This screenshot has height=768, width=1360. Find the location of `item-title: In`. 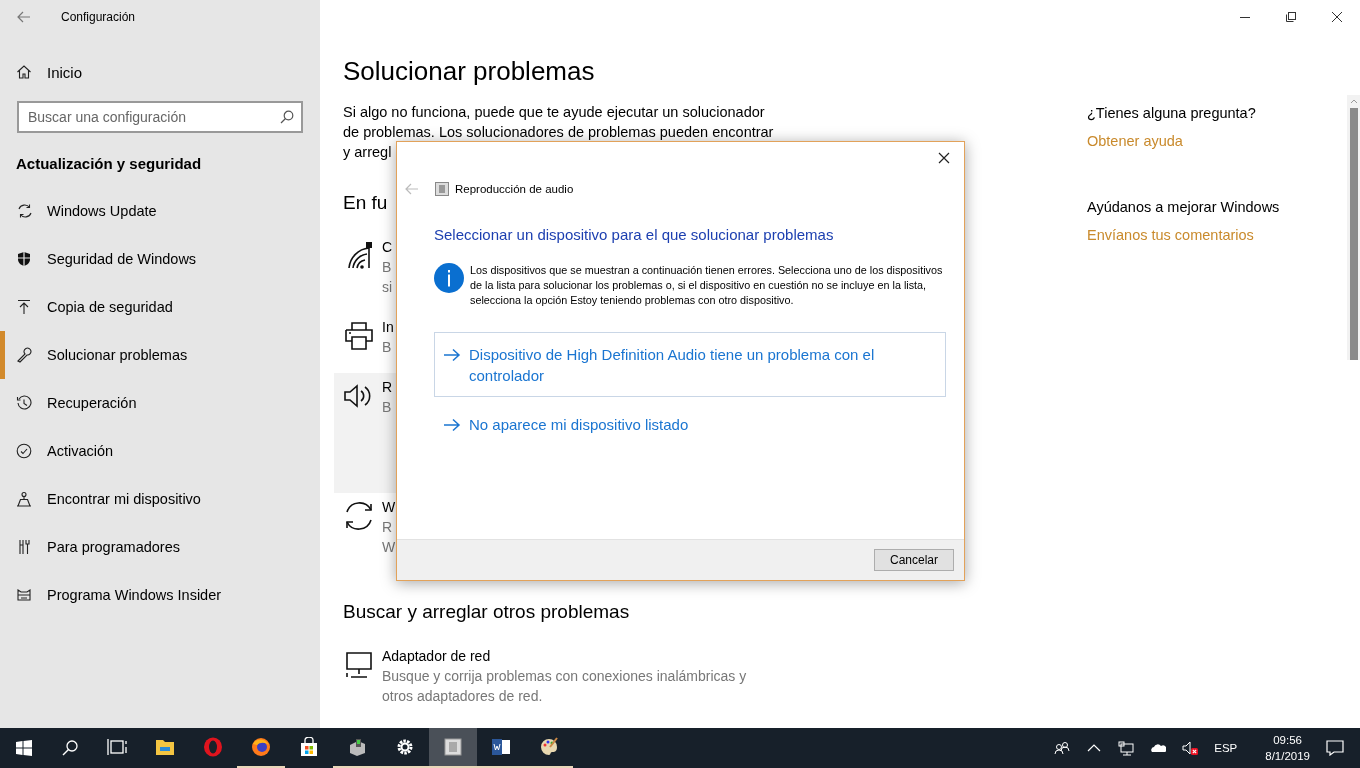

item-title: In is located at coordinates (388, 327).